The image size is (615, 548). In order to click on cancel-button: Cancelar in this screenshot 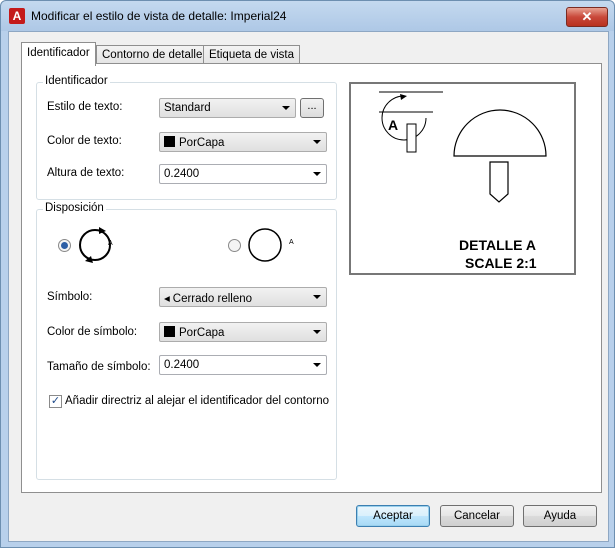, I will do `click(477, 516)`.